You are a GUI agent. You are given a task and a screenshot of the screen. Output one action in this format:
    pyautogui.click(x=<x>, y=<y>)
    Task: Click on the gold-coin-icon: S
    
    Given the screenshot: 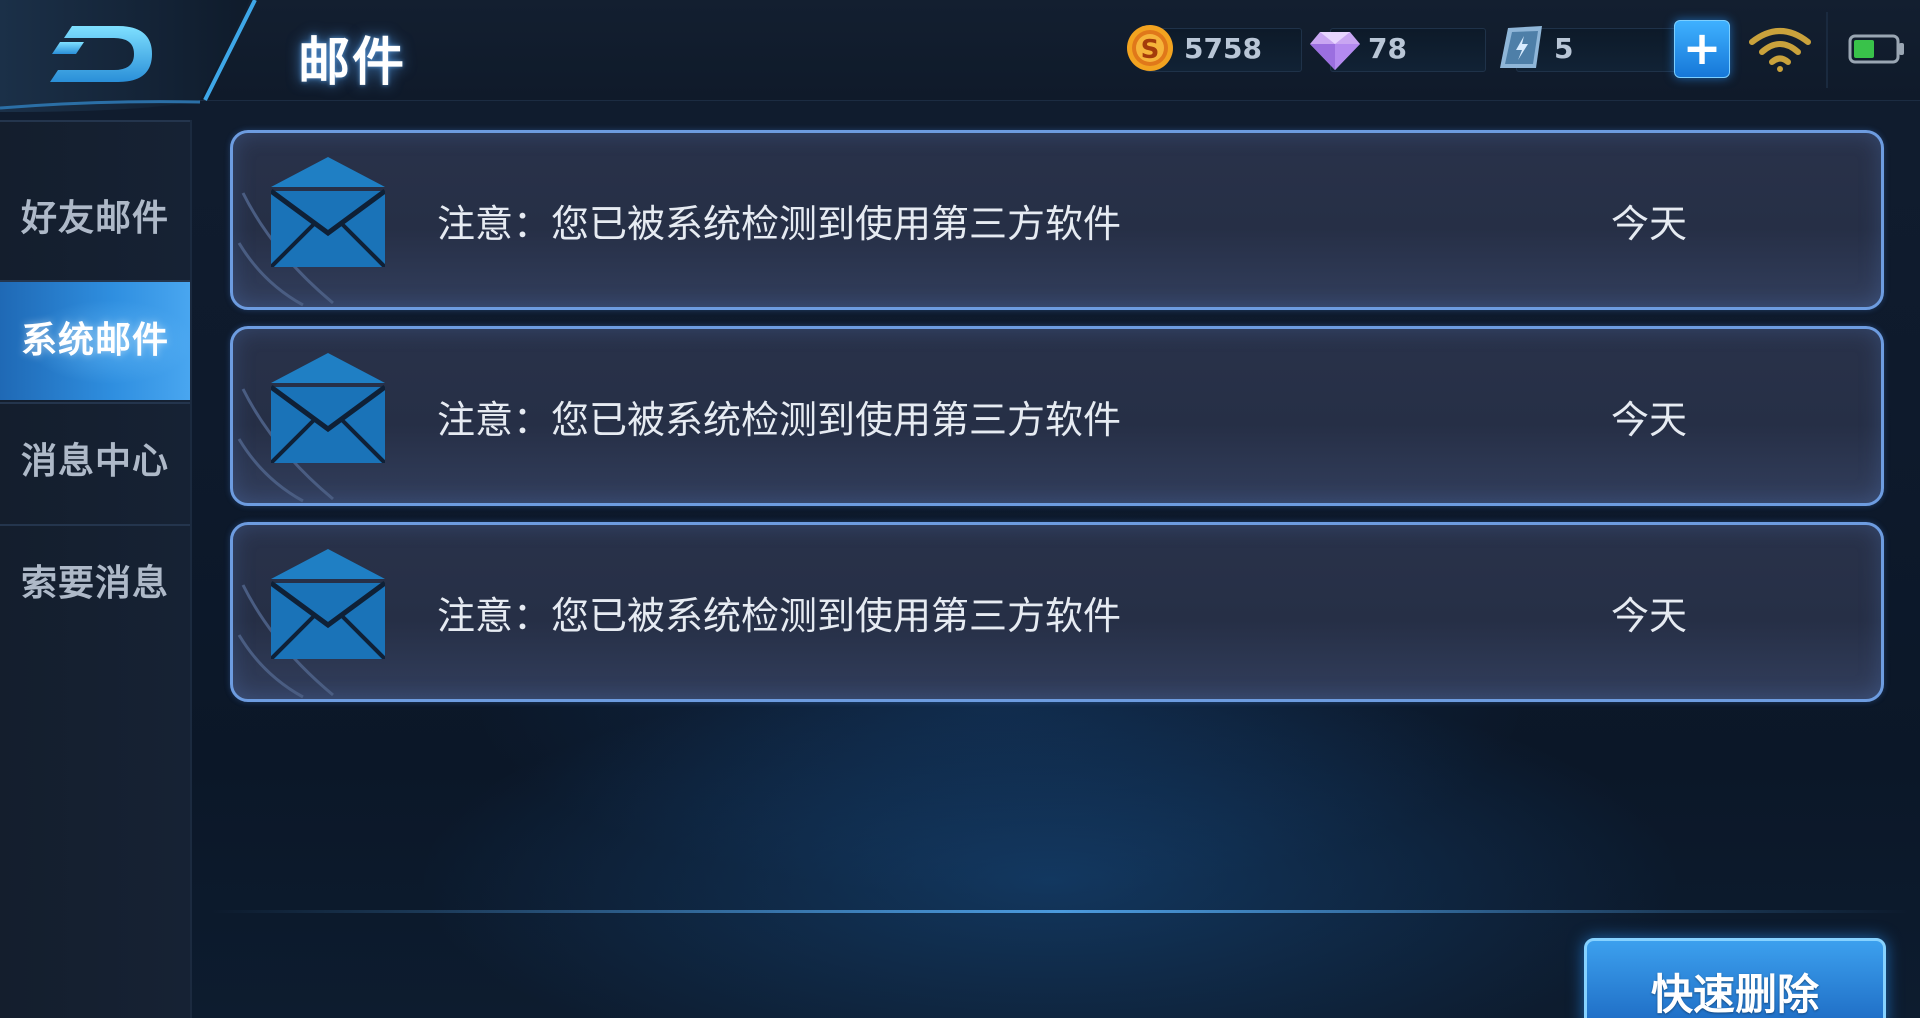 What is the action you would take?
    pyautogui.click(x=1150, y=48)
    